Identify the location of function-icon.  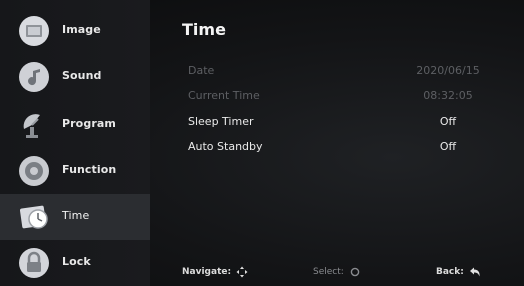
(34, 171).